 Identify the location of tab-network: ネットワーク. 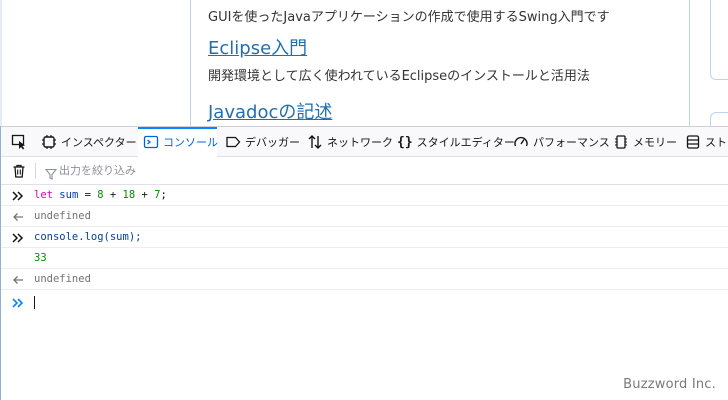
(350, 142).